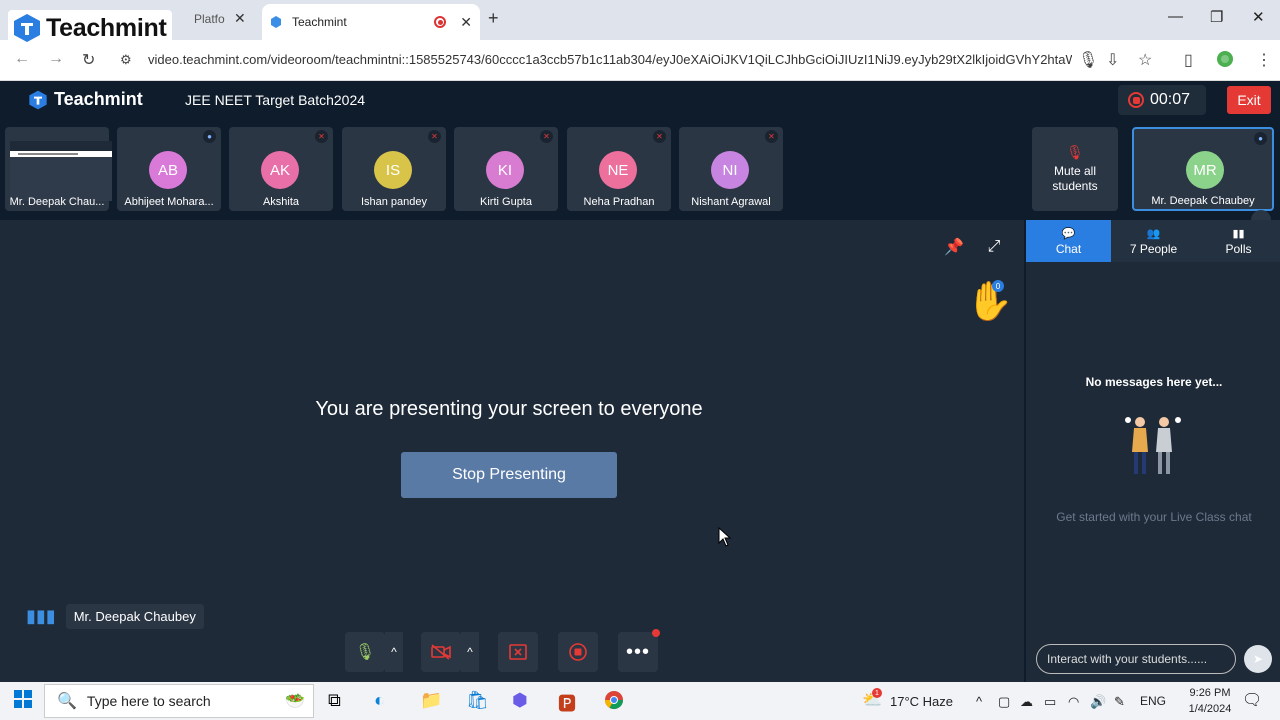 The height and width of the screenshot is (720, 1280). I want to click on get-started-text: Get started with your Live Class chat, so click(1154, 517).